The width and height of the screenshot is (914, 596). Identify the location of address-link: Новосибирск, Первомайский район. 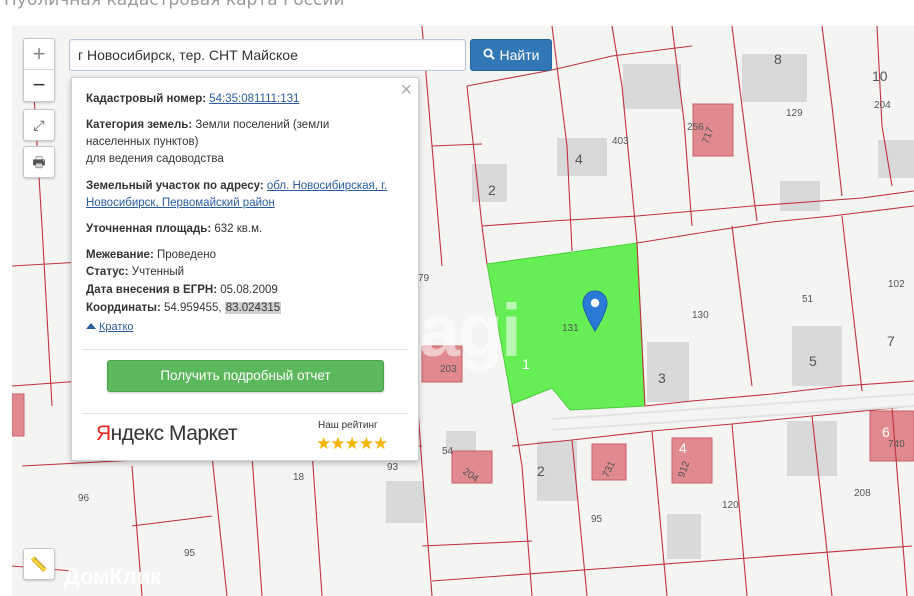
(180, 203).